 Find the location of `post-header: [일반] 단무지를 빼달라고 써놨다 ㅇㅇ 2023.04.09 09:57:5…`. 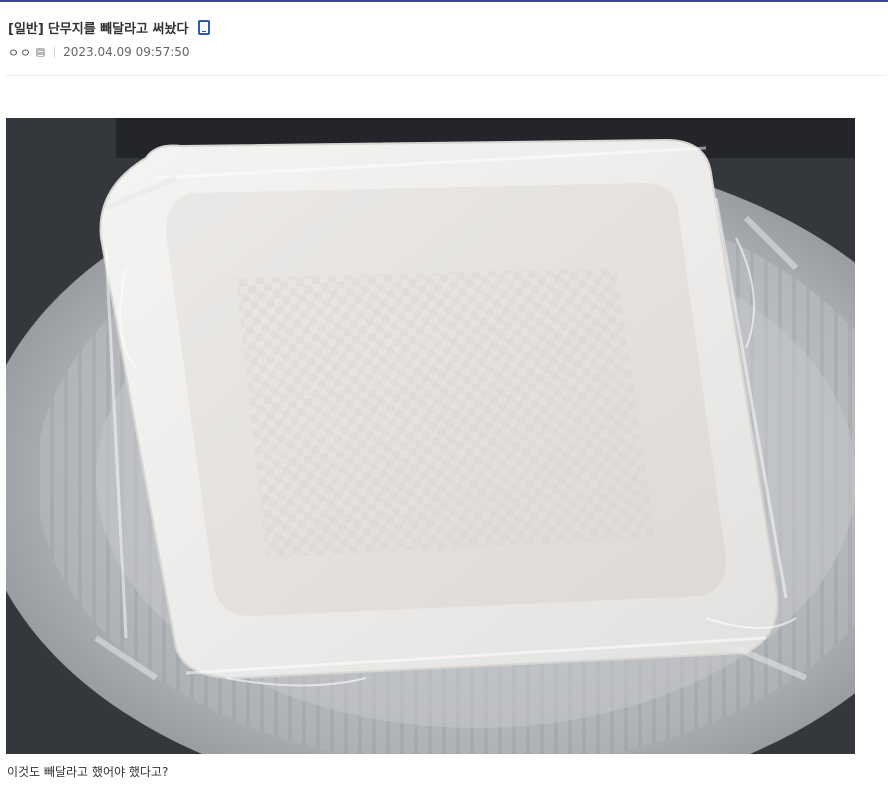

post-header: [일반] 단무지를 빼달라고 써놨다 ㅇㅇ 2023.04.09 09:57:5… is located at coordinates (444, 39).